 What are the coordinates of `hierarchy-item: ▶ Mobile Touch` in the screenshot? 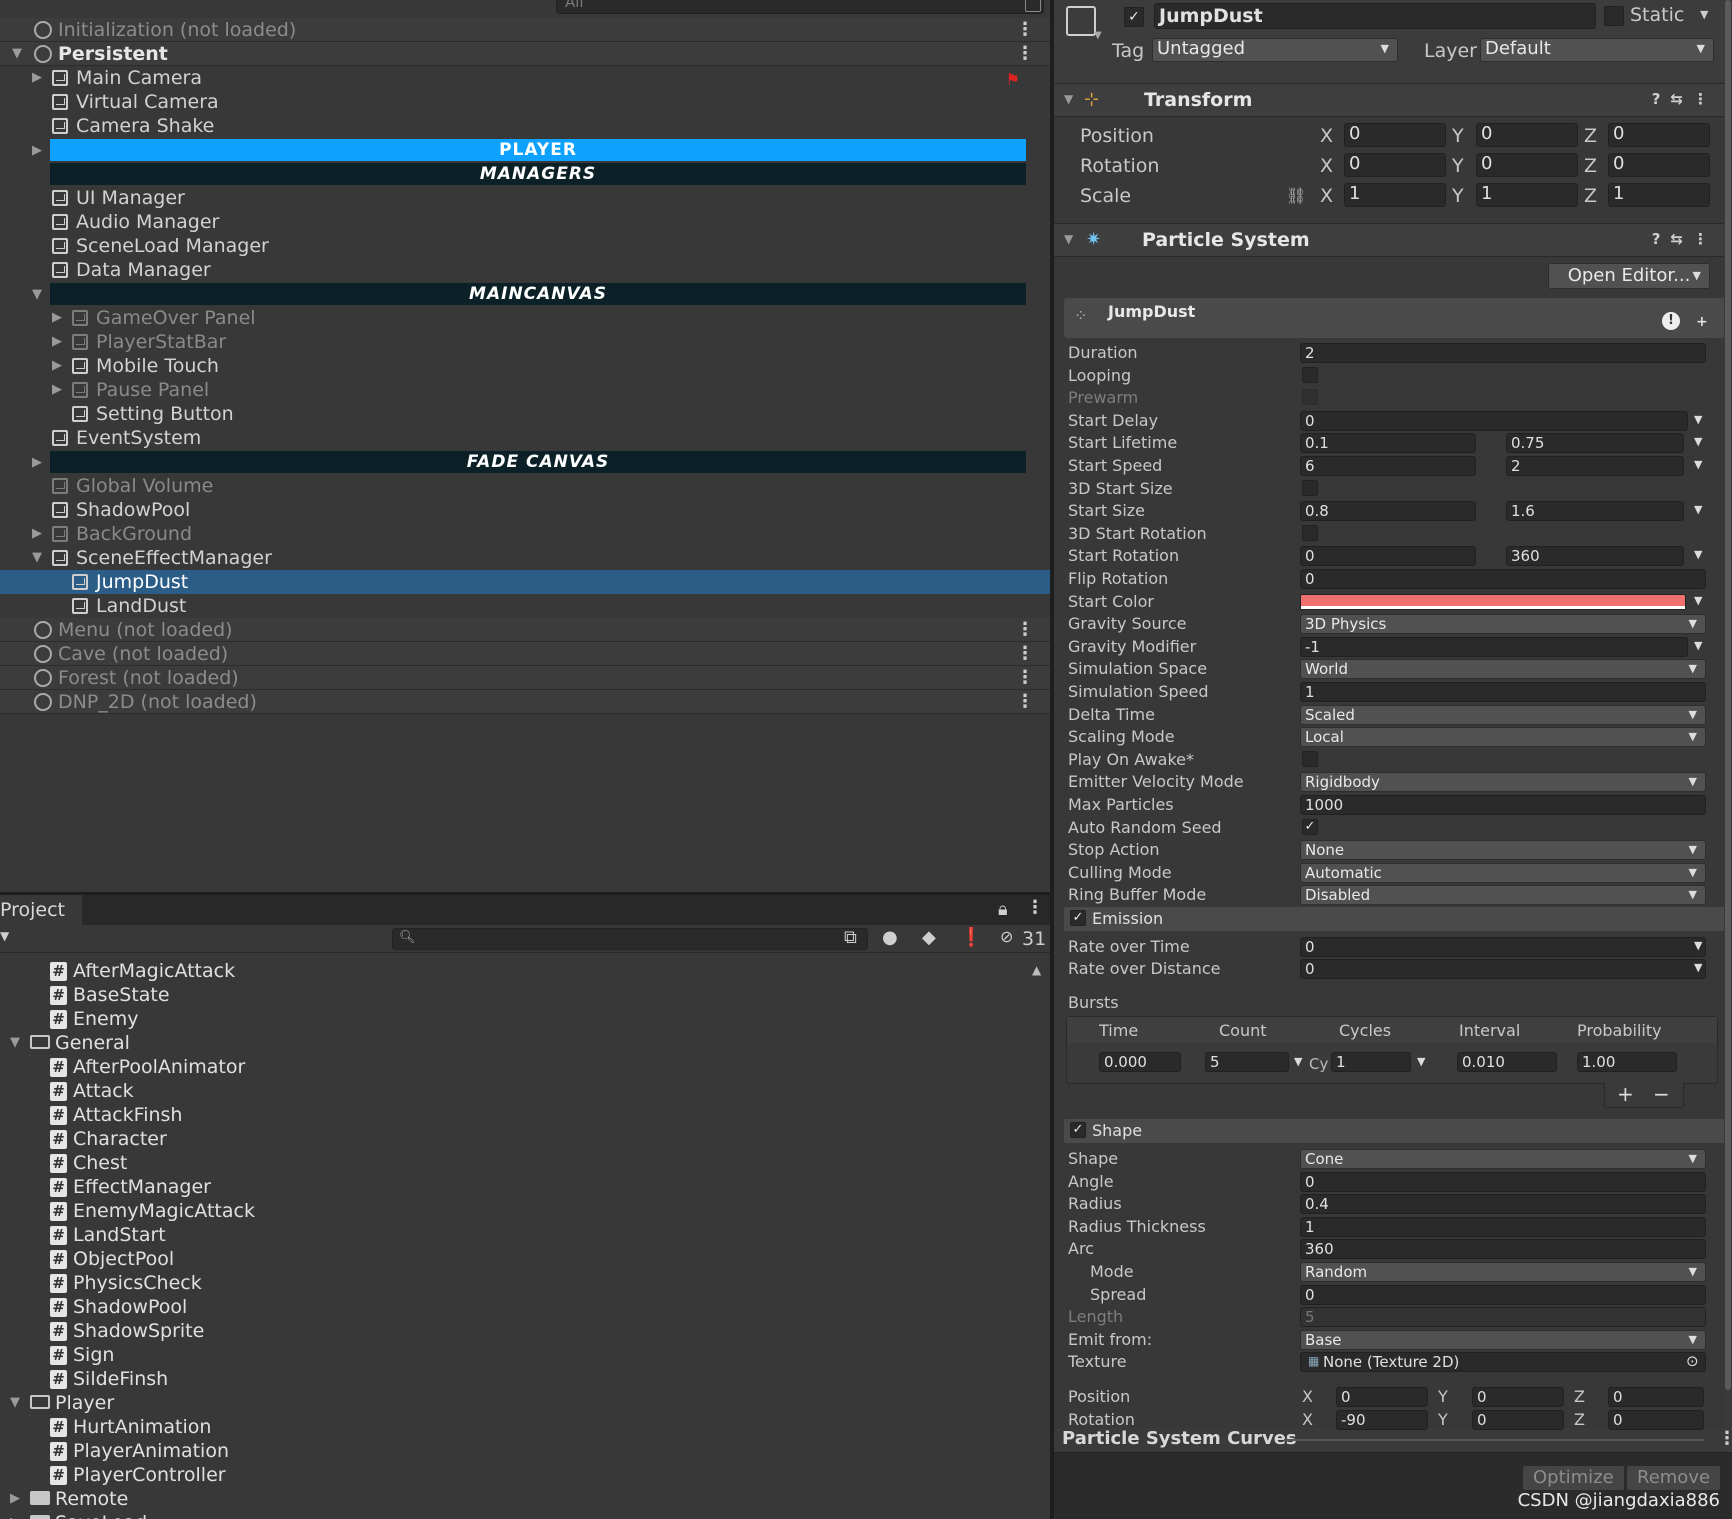 It's located at (525, 366).